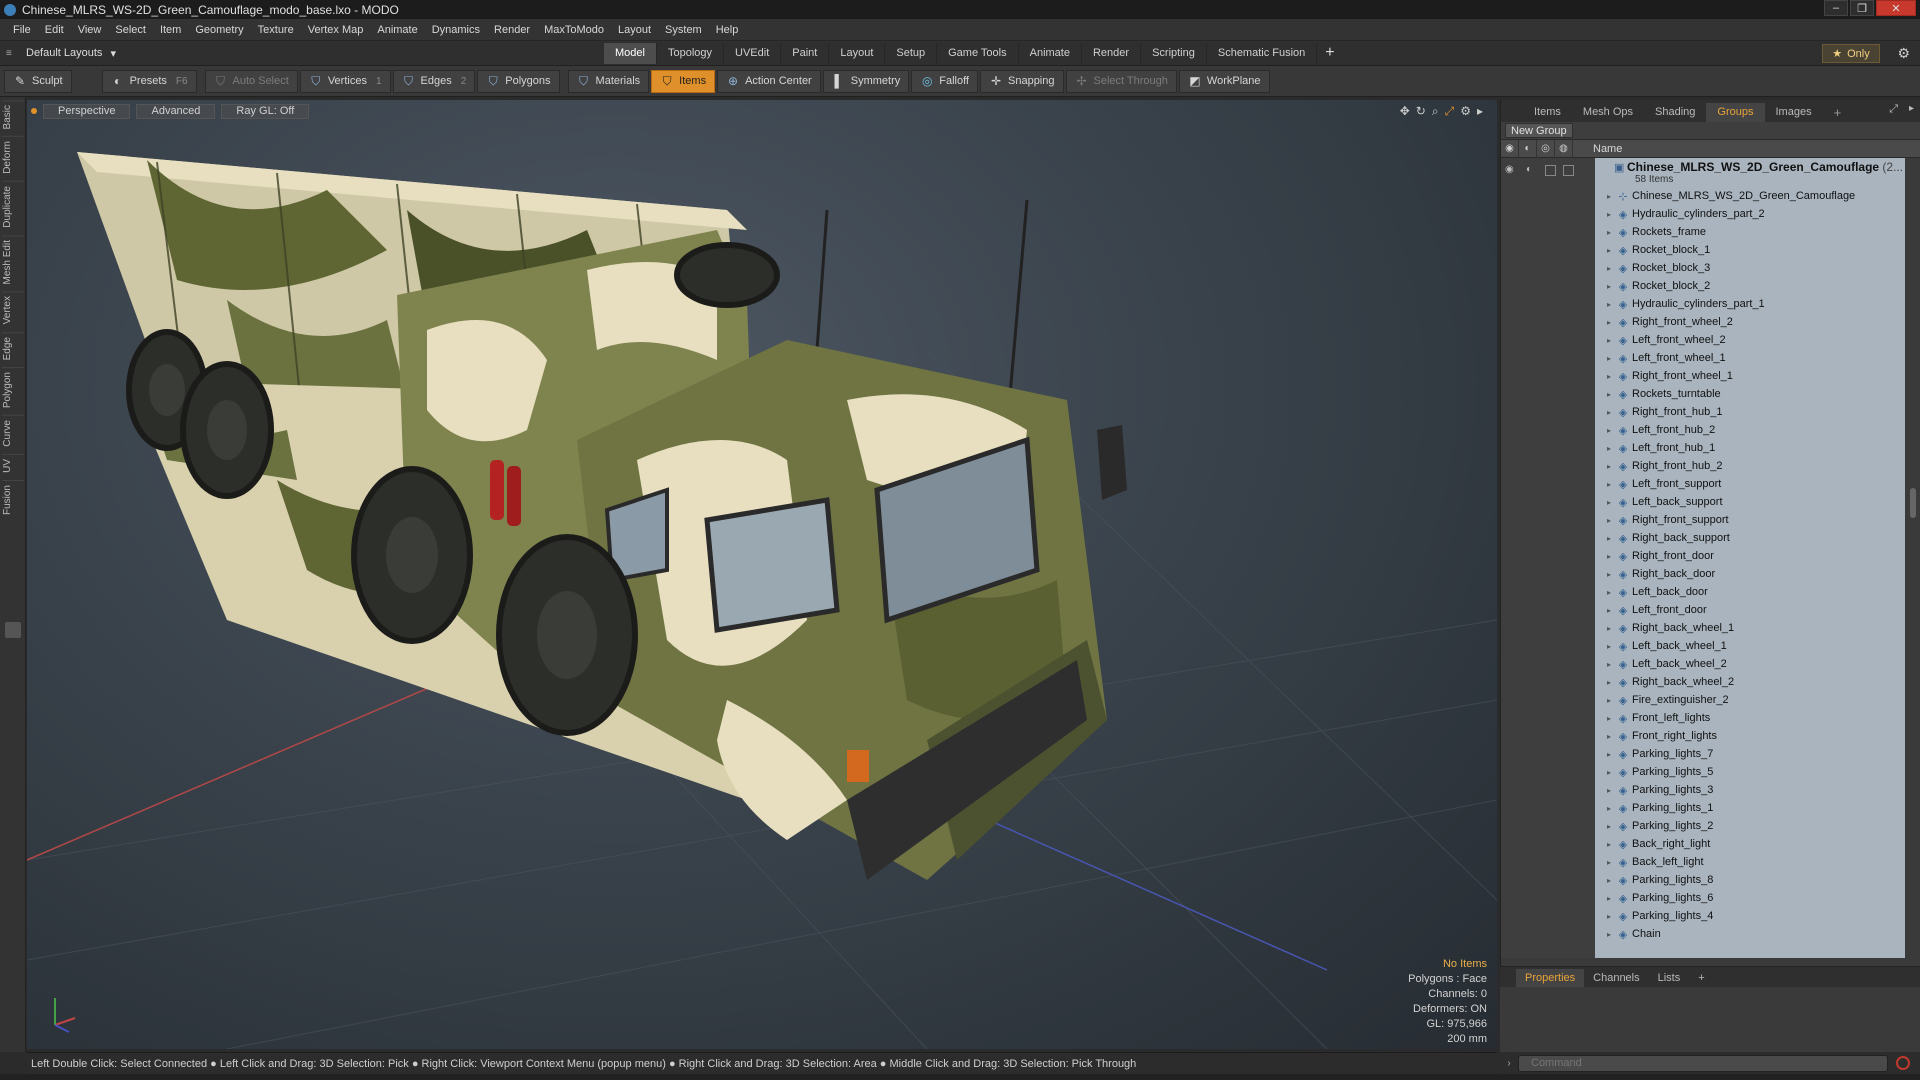 The width and height of the screenshot is (1920, 1080). What do you see at coordinates (1022, 81) in the screenshot?
I see `snapping-button: ✛ Snapping` at bounding box center [1022, 81].